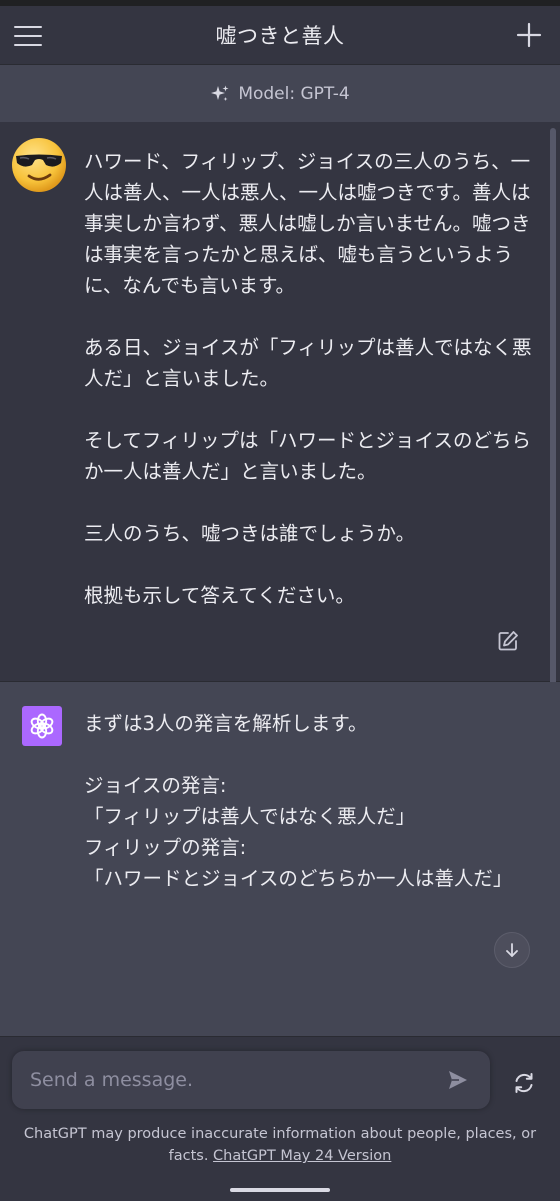  Describe the element at coordinates (234, 1080) in the screenshot. I see `message-input` at that location.